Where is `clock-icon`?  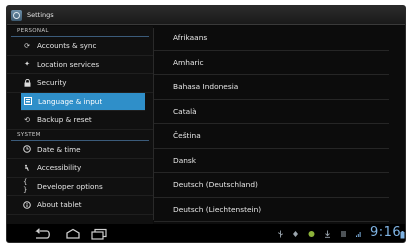 clock-icon is located at coordinates (27, 149).